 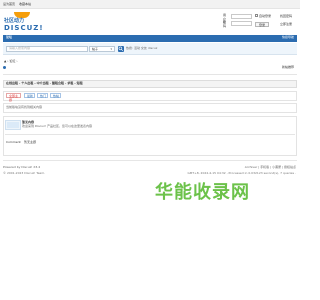 I want to click on auto-login-label: 自动登录, so click(x=265, y=16).